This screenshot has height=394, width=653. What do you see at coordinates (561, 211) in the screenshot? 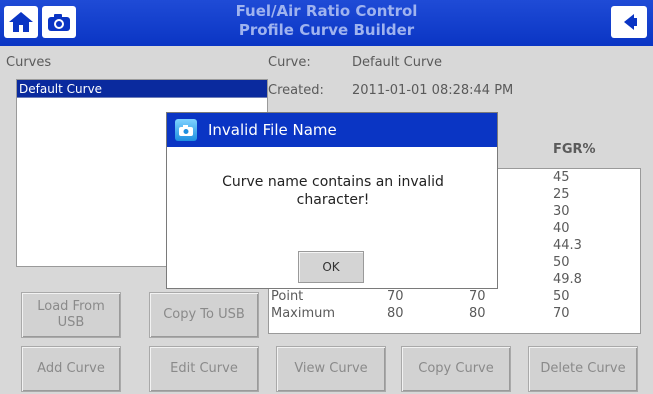
I see `fgr-cell: 30` at bounding box center [561, 211].